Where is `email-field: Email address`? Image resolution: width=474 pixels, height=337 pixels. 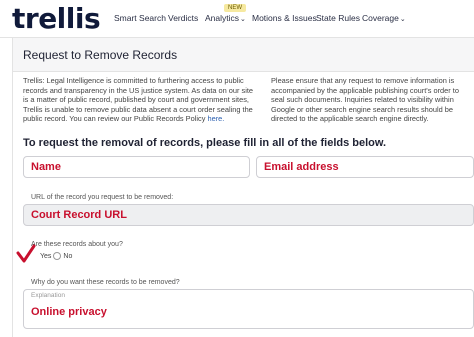 email-field: Email address is located at coordinates (365, 167).